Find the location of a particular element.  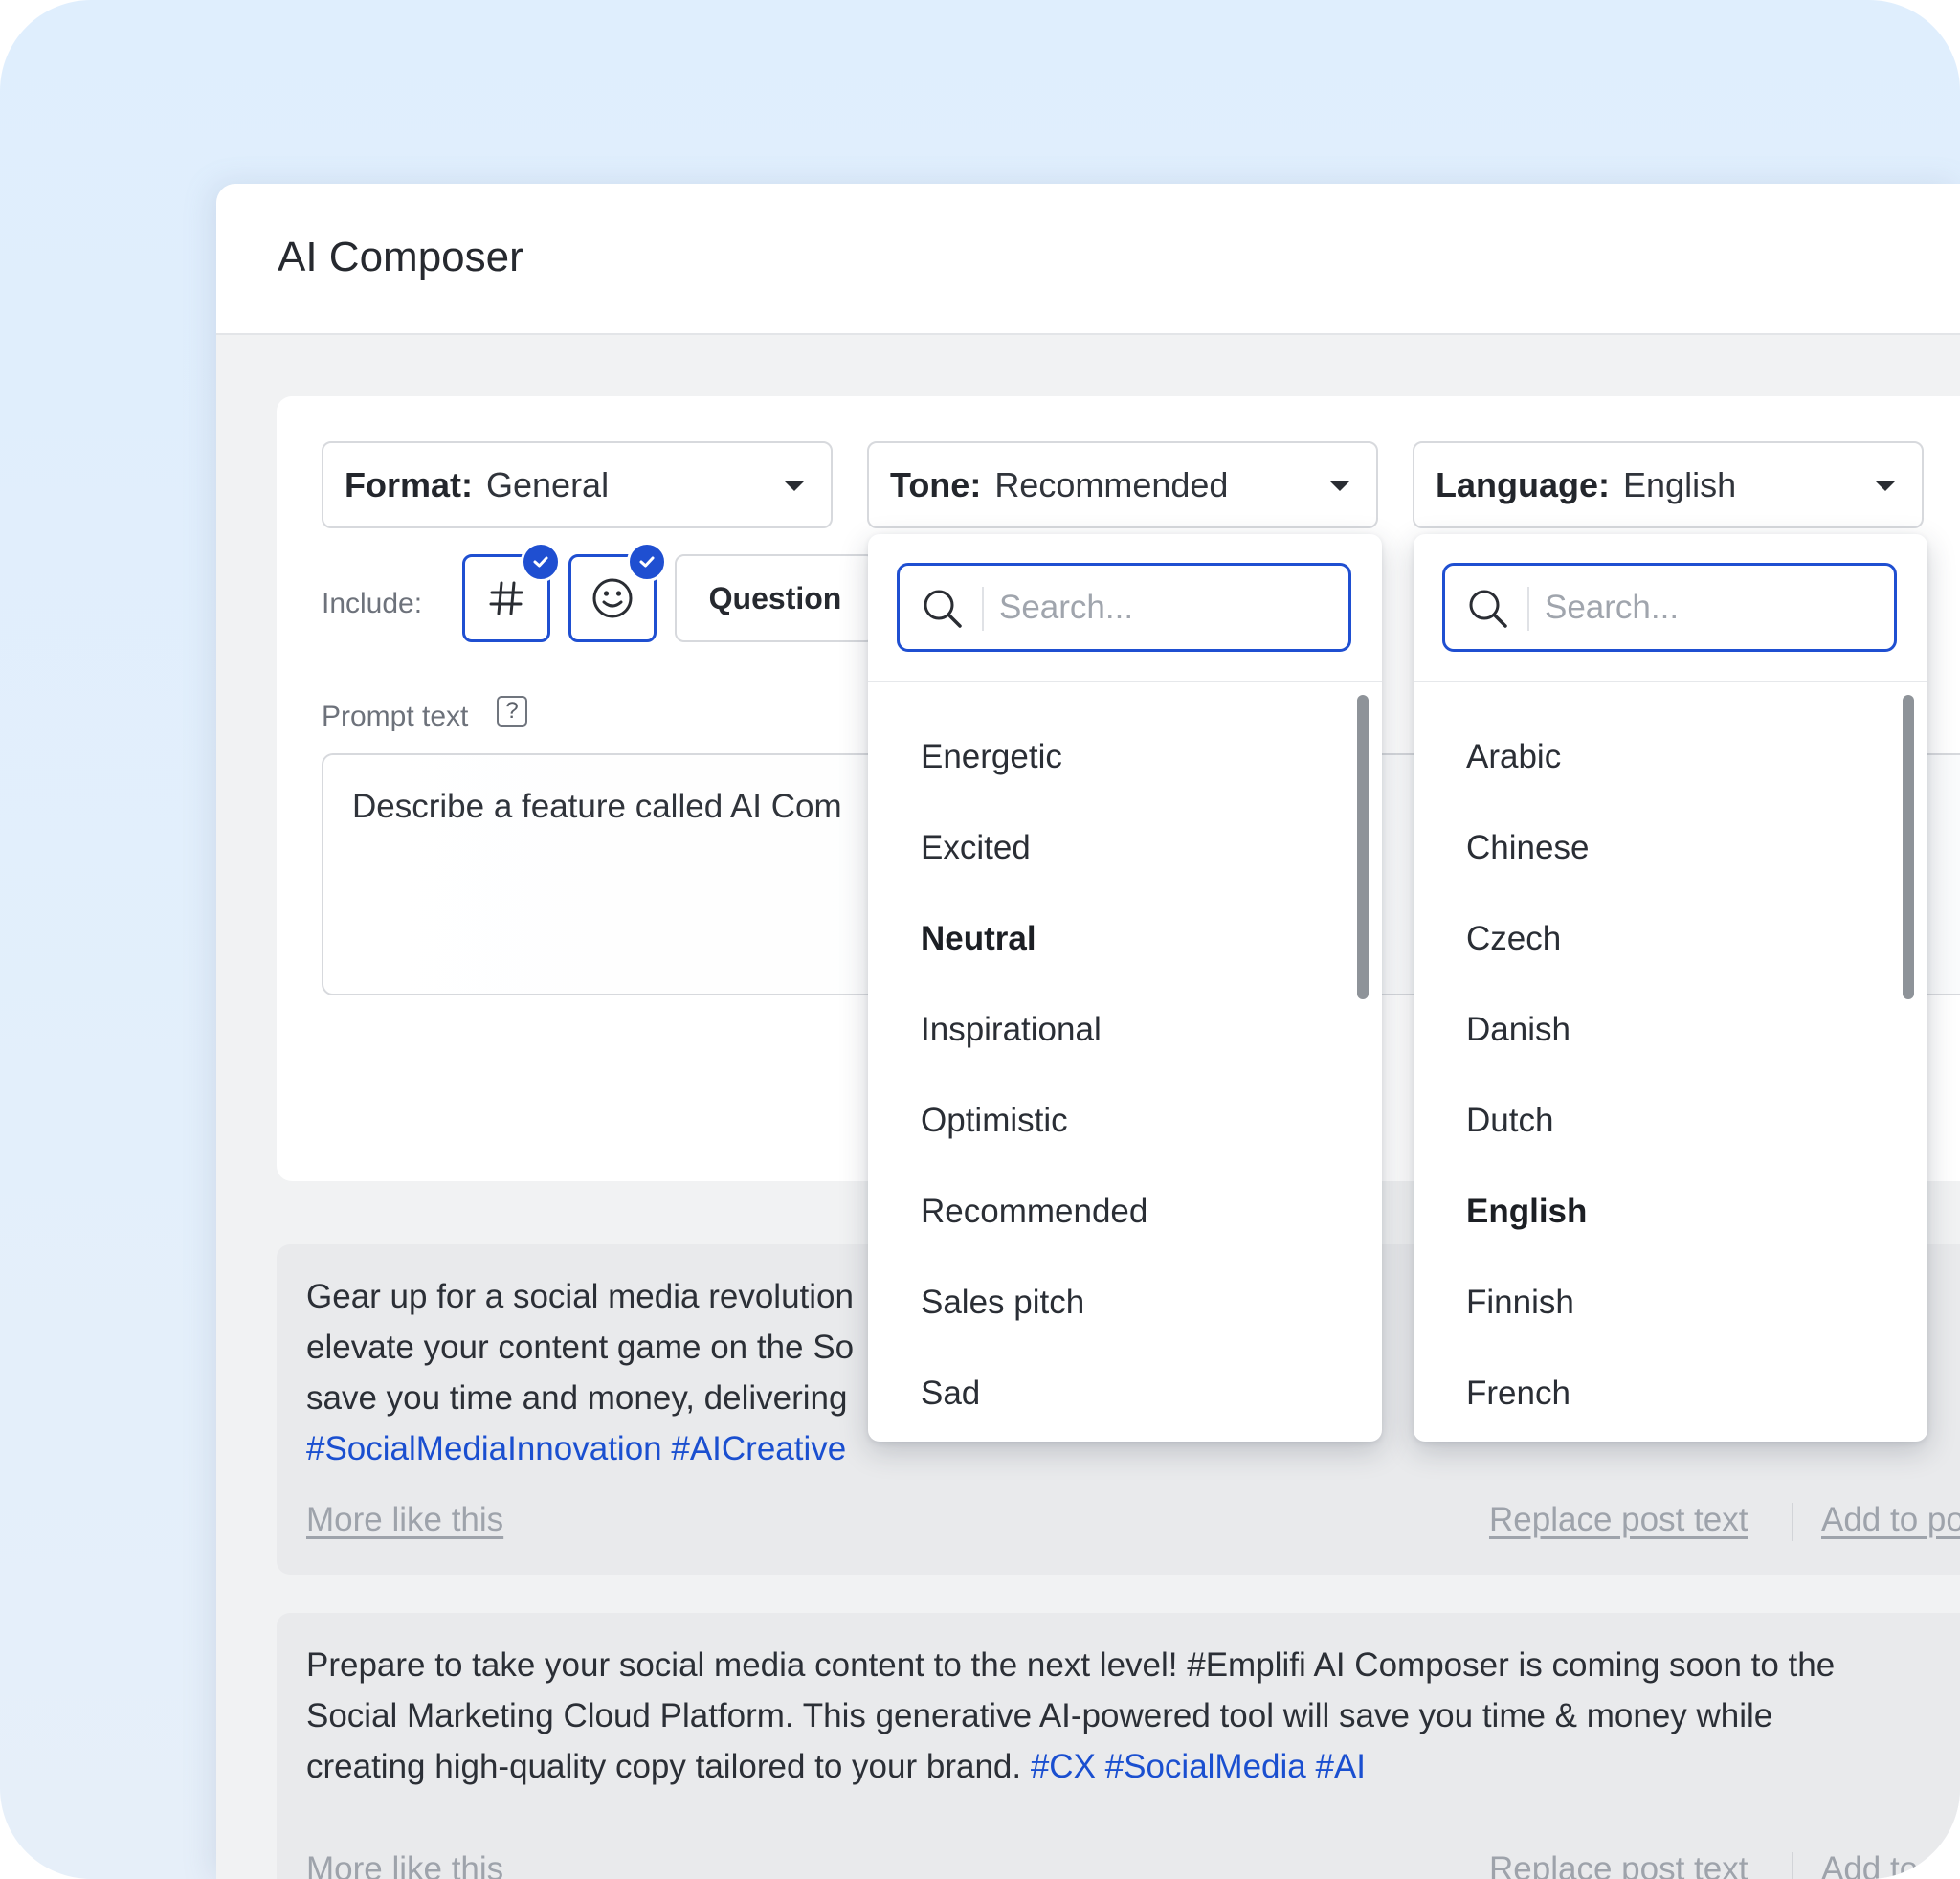

tone-select-label: Tone: is located at coordinates (936, 484).